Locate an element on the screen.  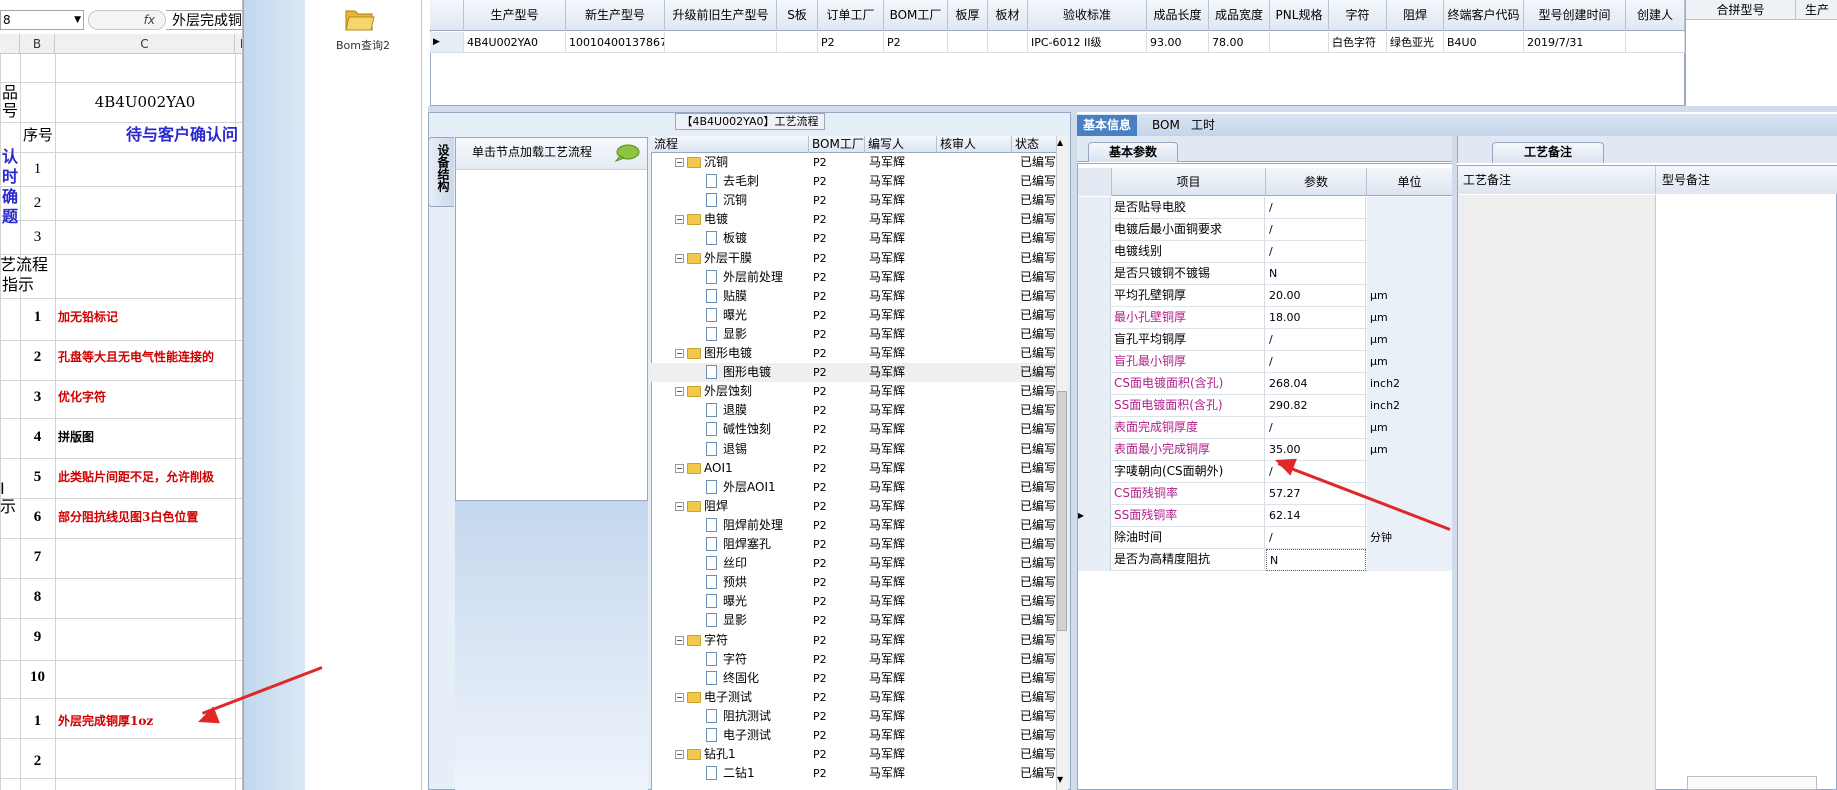
fx-button: fx is located at coordinates (127, 20).